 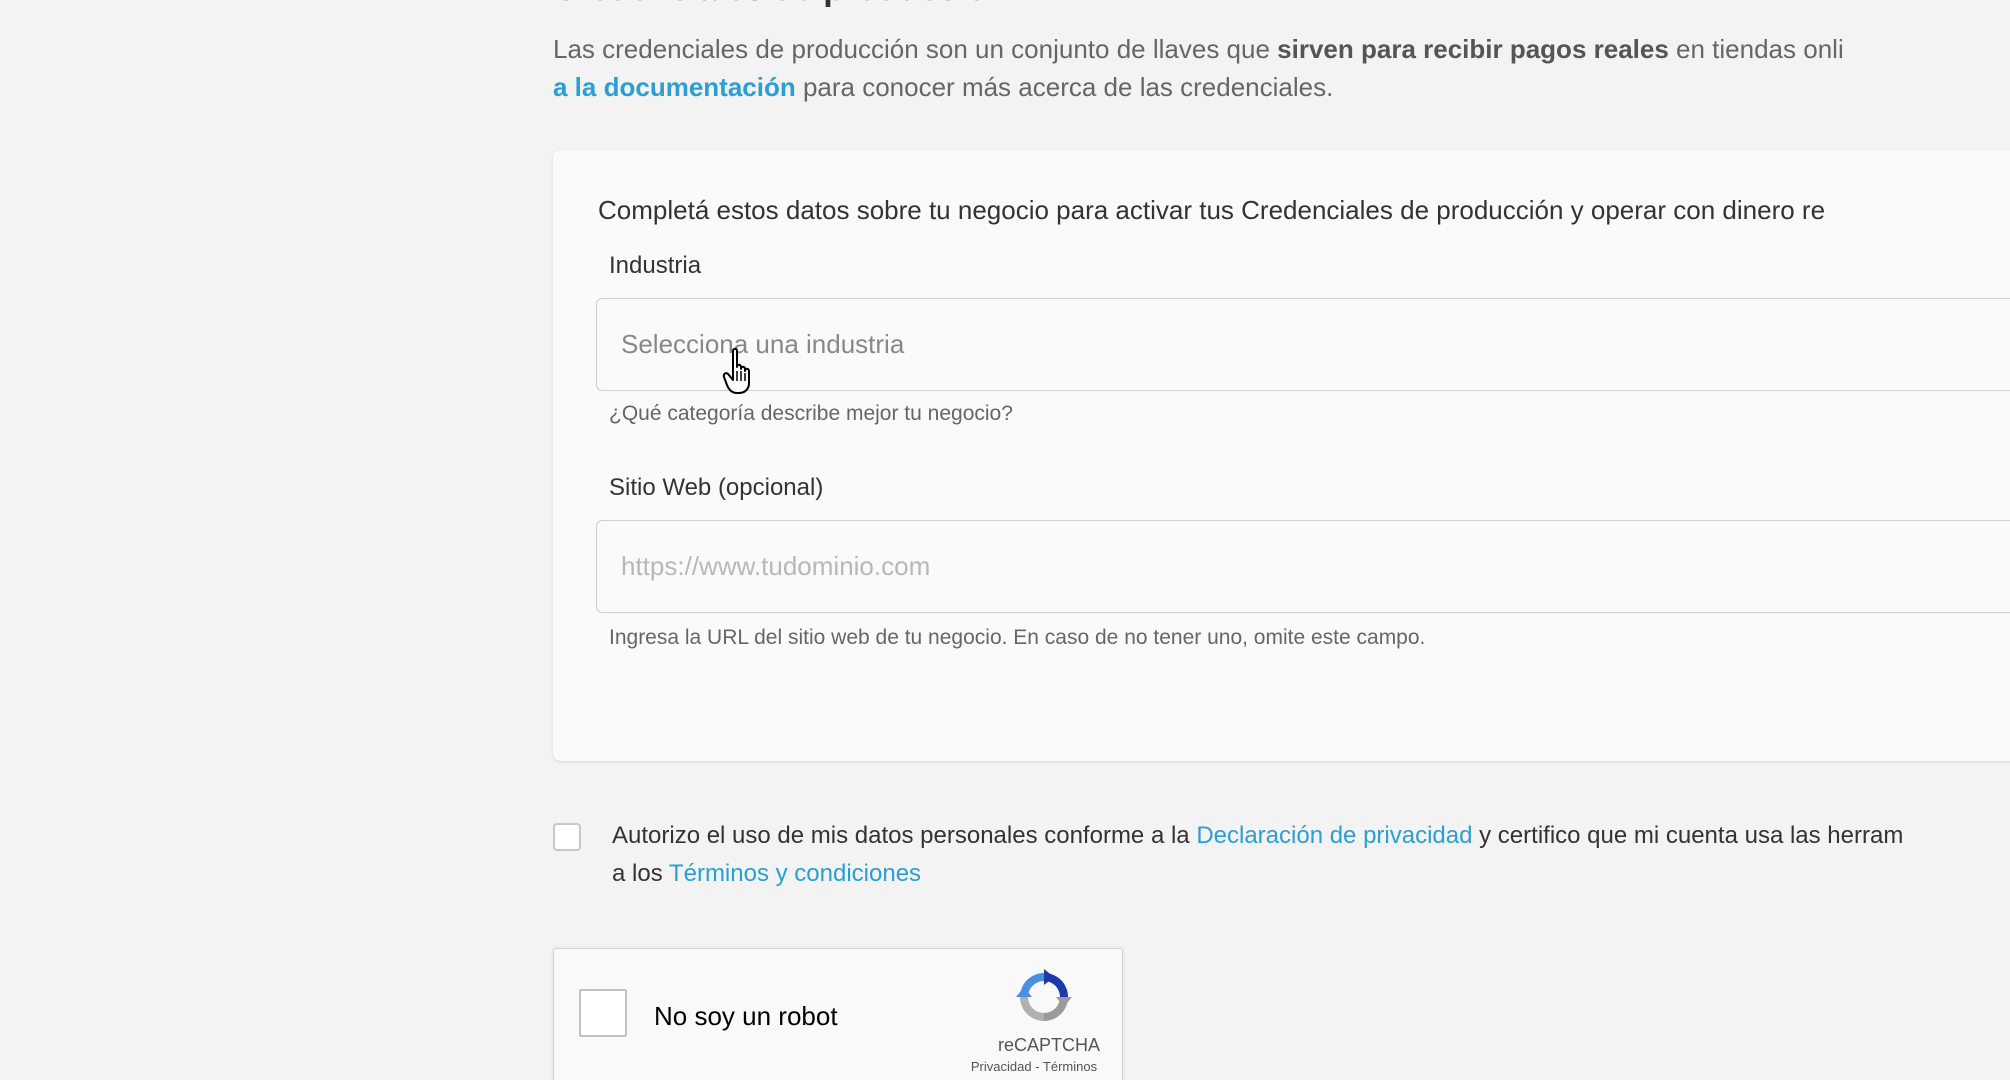 What do you see at coordinates (1070, 1066) in the screenshot?
I see `recaptcha-terms-link: Términos` at bounding box center [1070, 1066].